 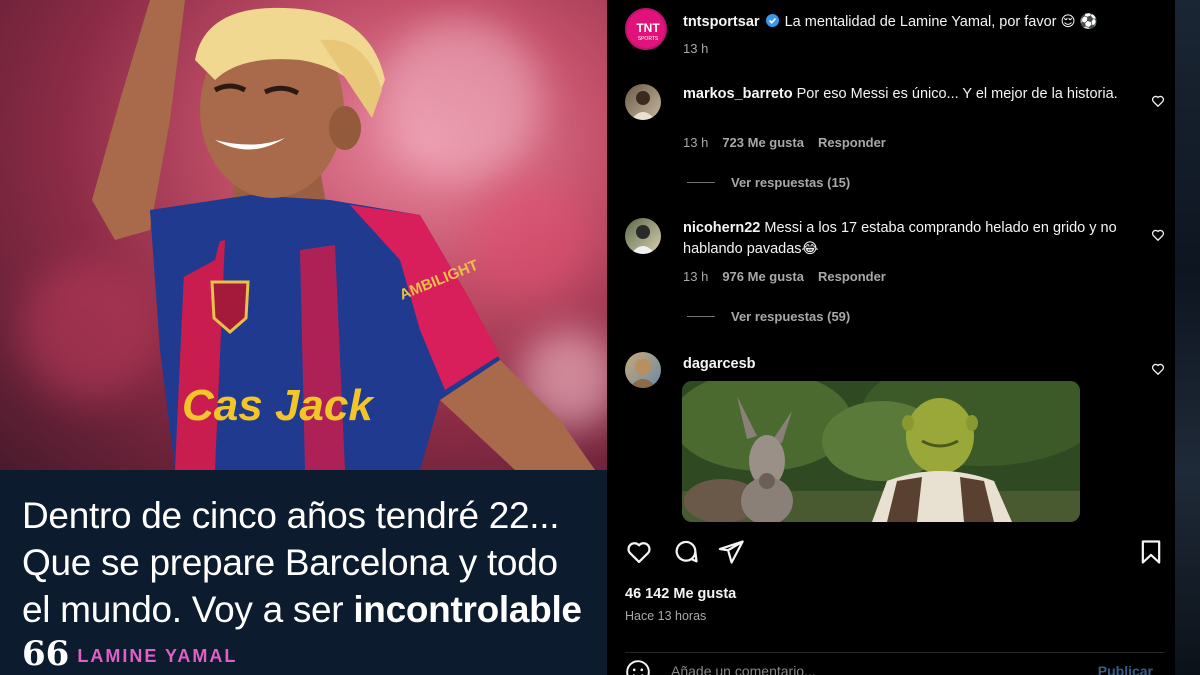 What do you see at coordinates (1151, 552) in the screenshot?
I see `bookmark-save-icon` at bounding box center [1151, 552].